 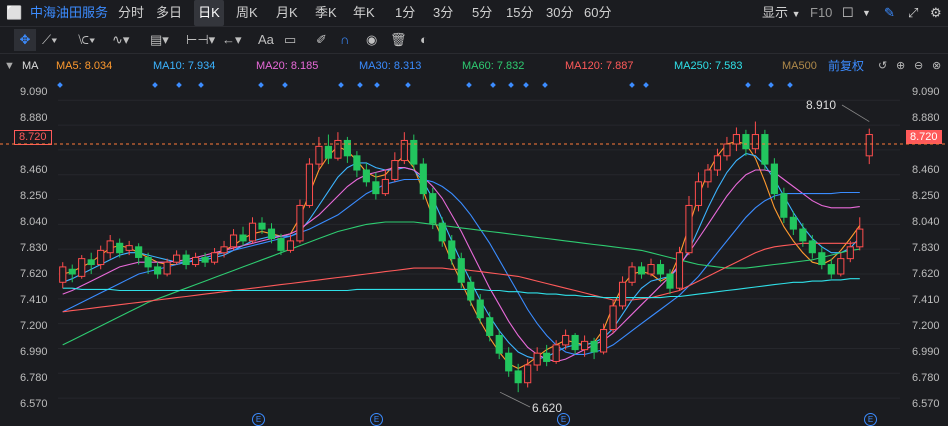 I want to click on low-pointer-line, so click(x=515, y=399).